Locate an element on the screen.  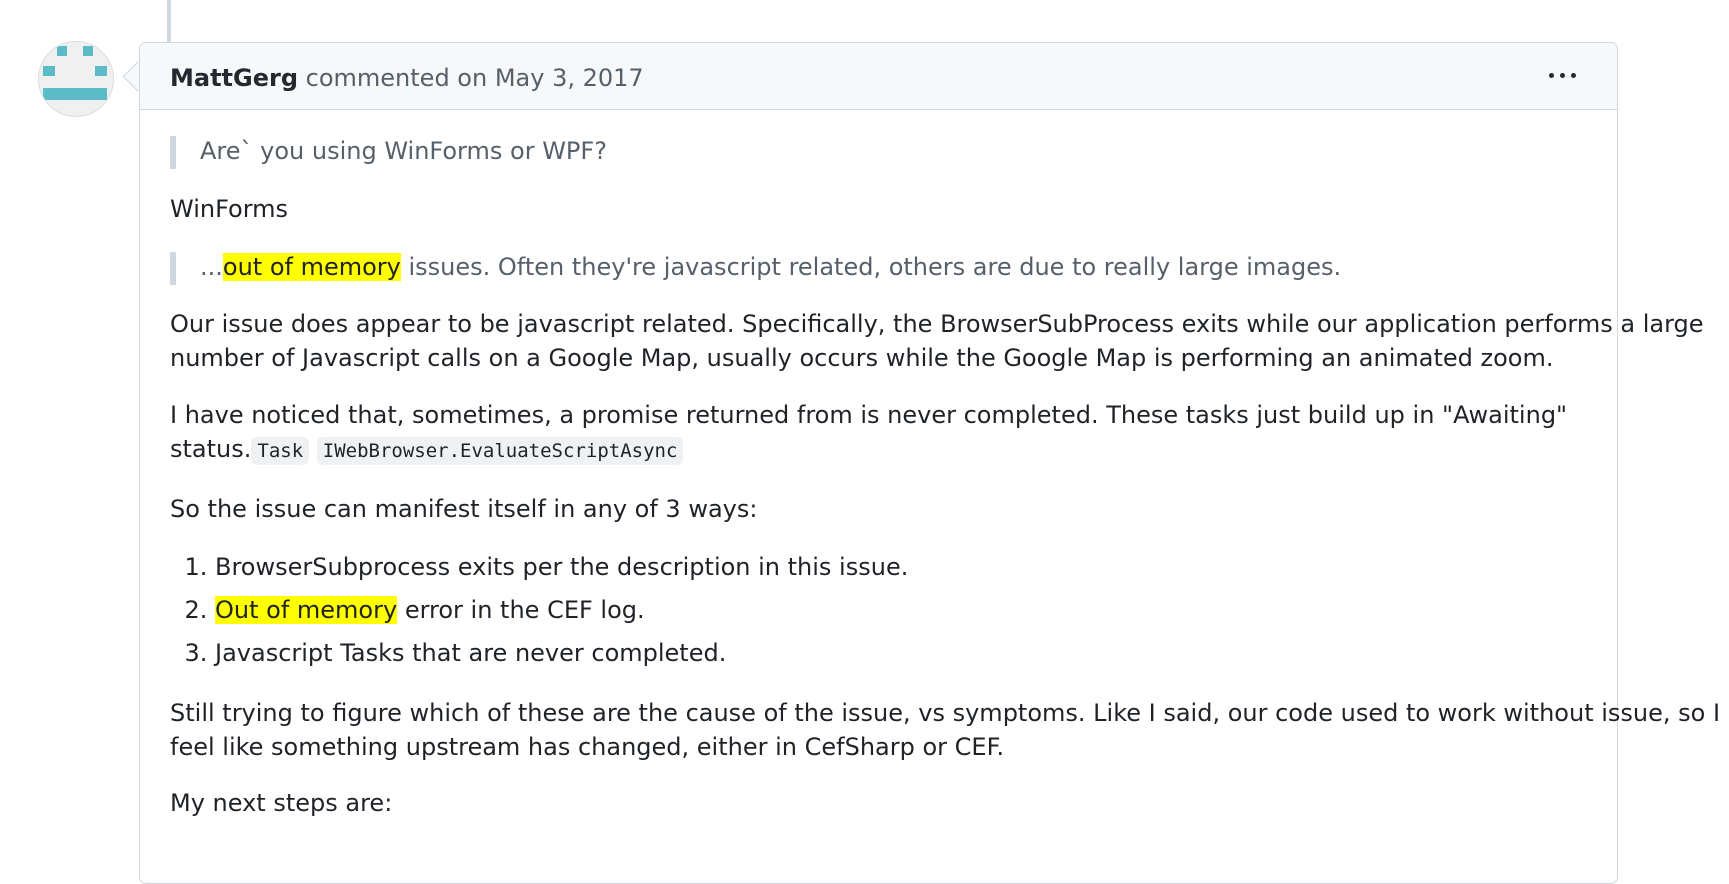
comment-header: MattGerg commented on May 3, 2017 is located at coordinates (878, 76).